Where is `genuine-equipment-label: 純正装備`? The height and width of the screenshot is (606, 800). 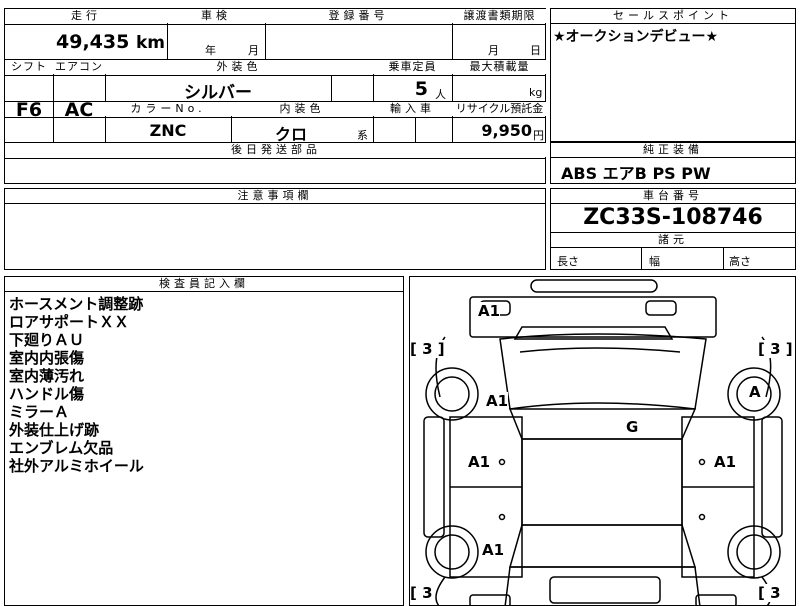
genuine-equipment-label: 純正装備 is located at coordinates (673, 150).